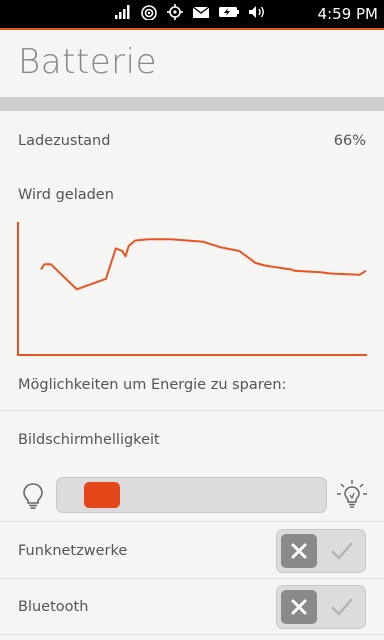  I want to click on wireless-networks-toggle, so click(321, 551).